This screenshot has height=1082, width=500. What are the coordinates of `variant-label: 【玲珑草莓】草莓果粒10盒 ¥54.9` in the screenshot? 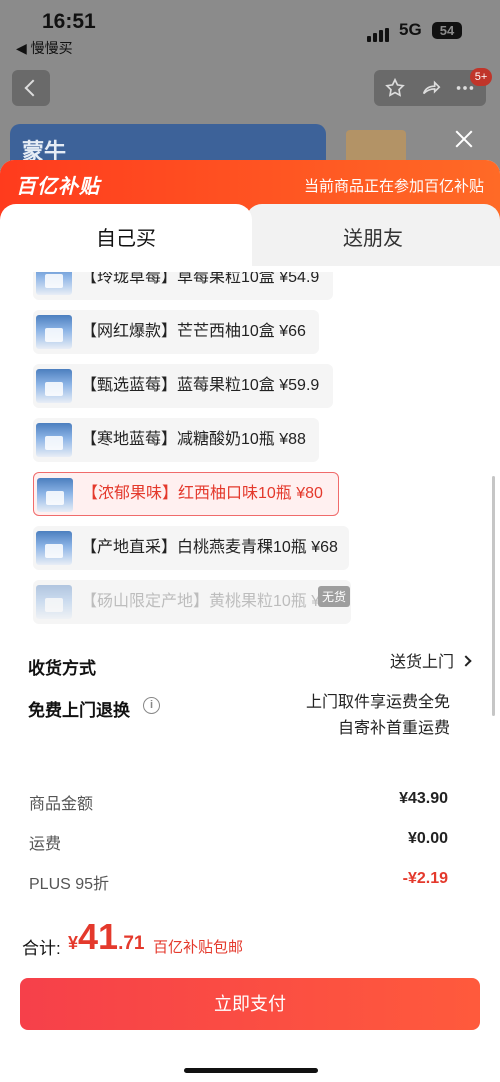 It's located at (200, 279).